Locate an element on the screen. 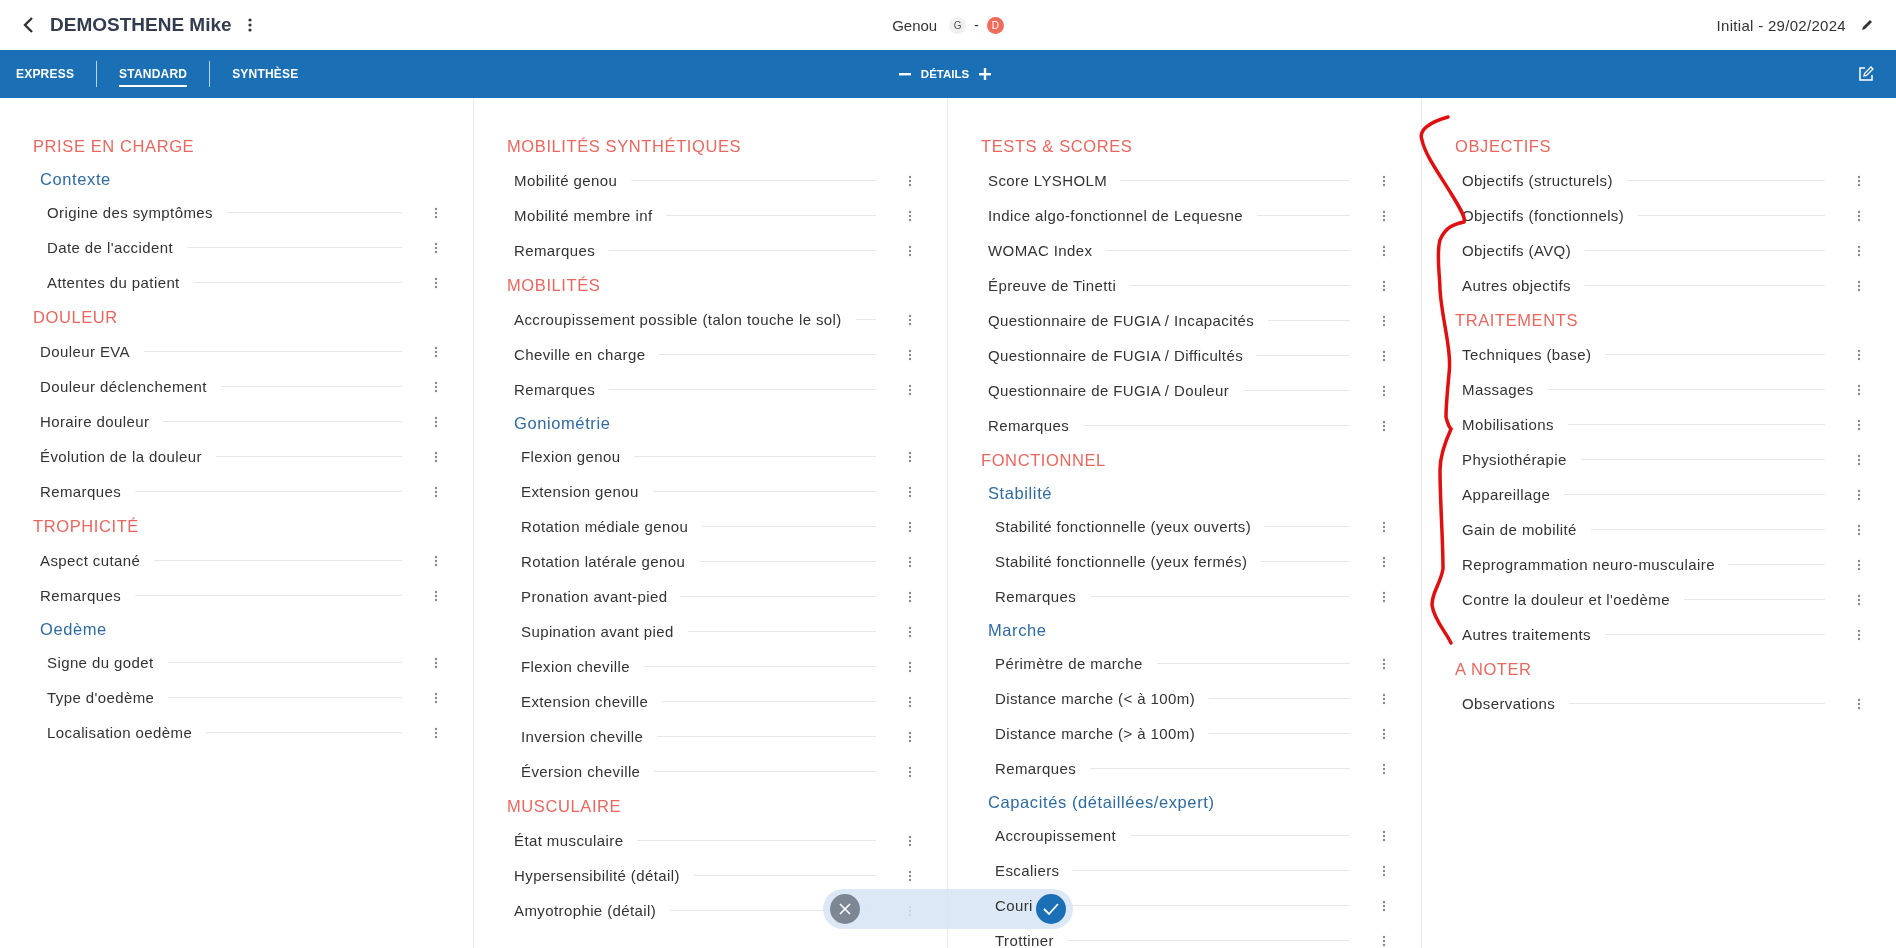 This screenshot has width=1896, height=948. field-label: Questionnaire de FUGIA / Douleur is located at coordinates (1109, 390).